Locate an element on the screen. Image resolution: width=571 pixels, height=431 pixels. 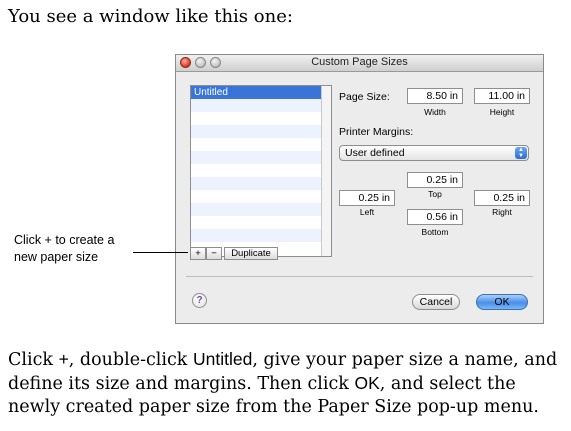
list-item-selected: Untitled is located at coordinates (261, 92).